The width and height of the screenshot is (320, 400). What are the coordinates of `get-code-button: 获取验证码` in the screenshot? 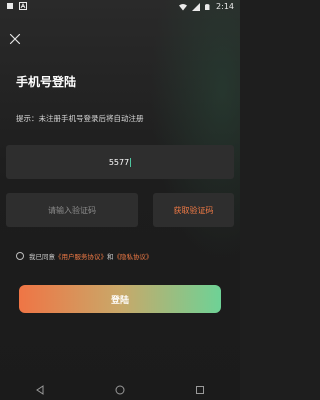 It's located at (193, 210).